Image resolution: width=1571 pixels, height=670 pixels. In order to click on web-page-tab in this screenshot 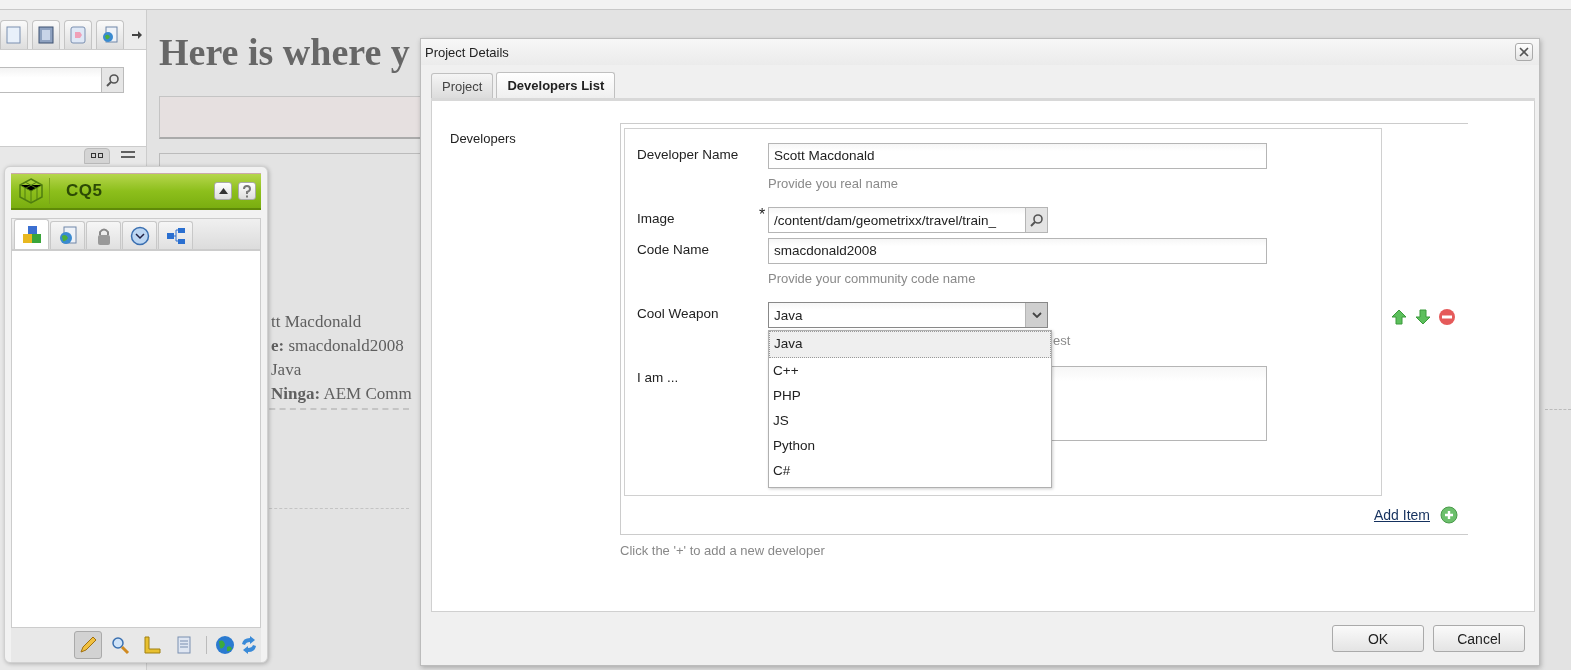, I will do `click(110, 34)`.